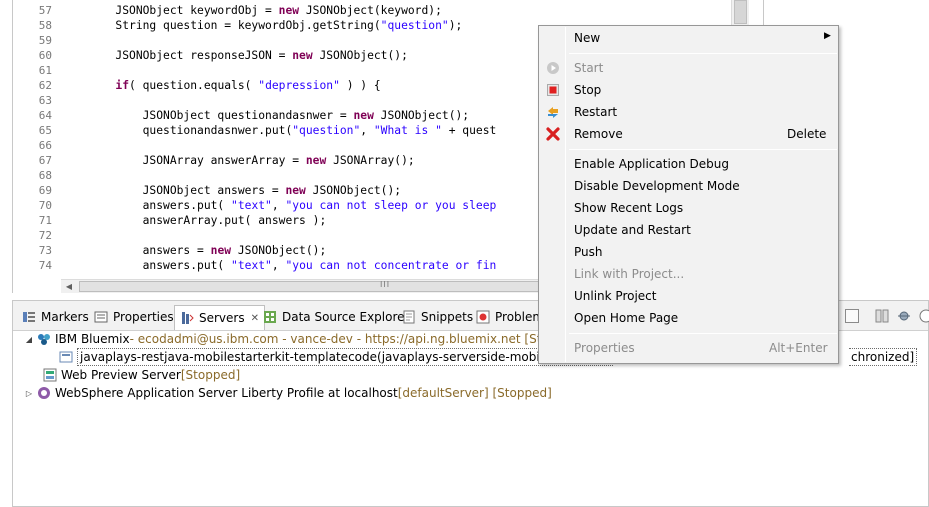 This screenshot has height=507, width=929. I want to click on line-number: 59, so click(45, 40).